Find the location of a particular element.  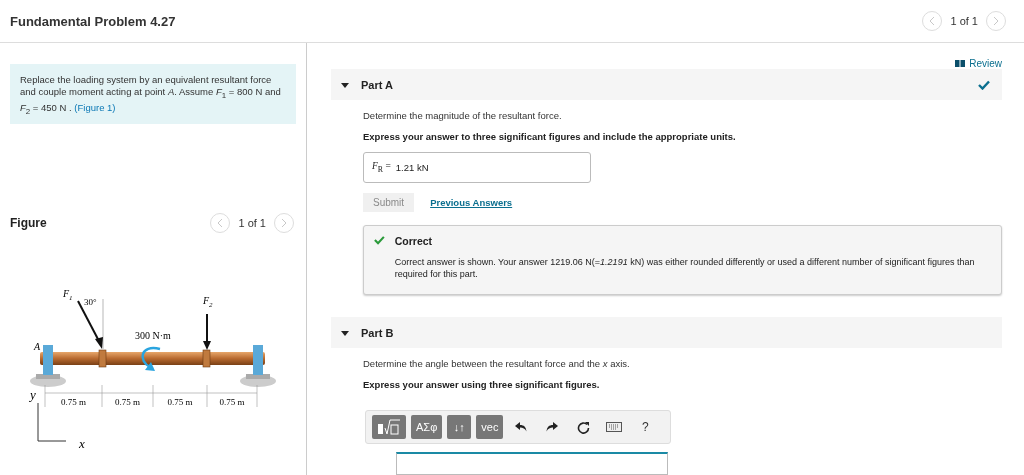

instruction-text: Express your answer to three significant figures and include the appropriate units. is located at coordinates (550, 136).